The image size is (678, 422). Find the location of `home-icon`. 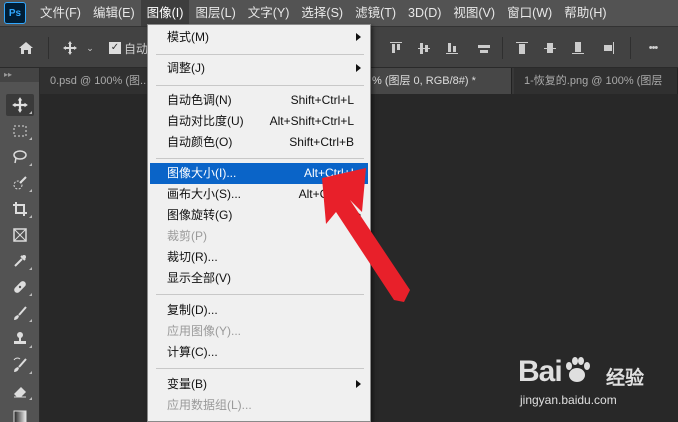

home-icon is located at coordinates (26, 48).